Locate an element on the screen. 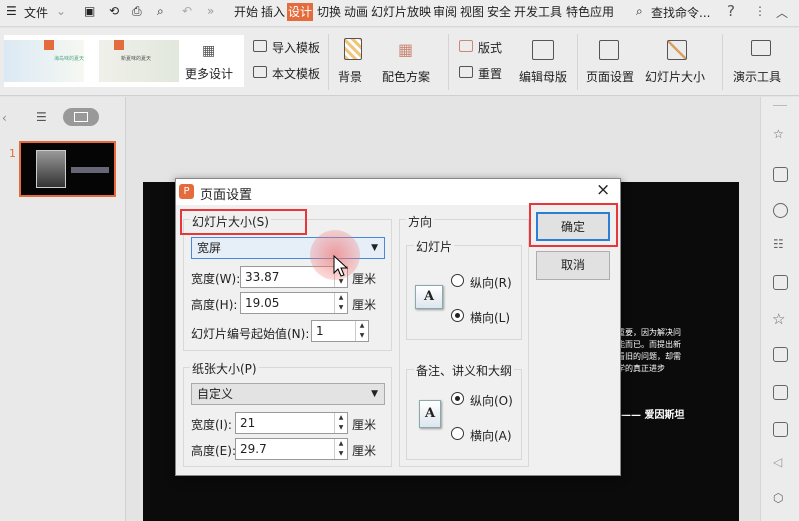 This screenshot has width=799, height=521. paper-height-spinner: ▲ ▼ is located at coordinates (340, 449).